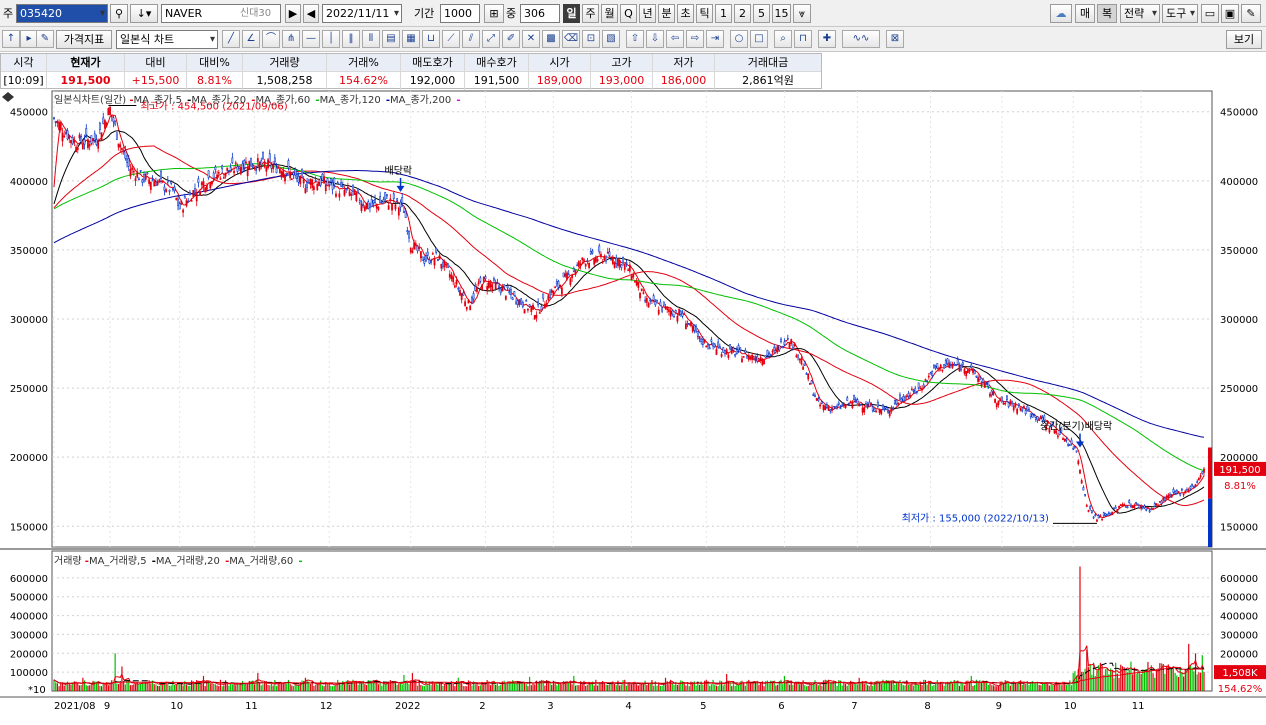  I want to click on view-button: 보기, so click(1244, 39).